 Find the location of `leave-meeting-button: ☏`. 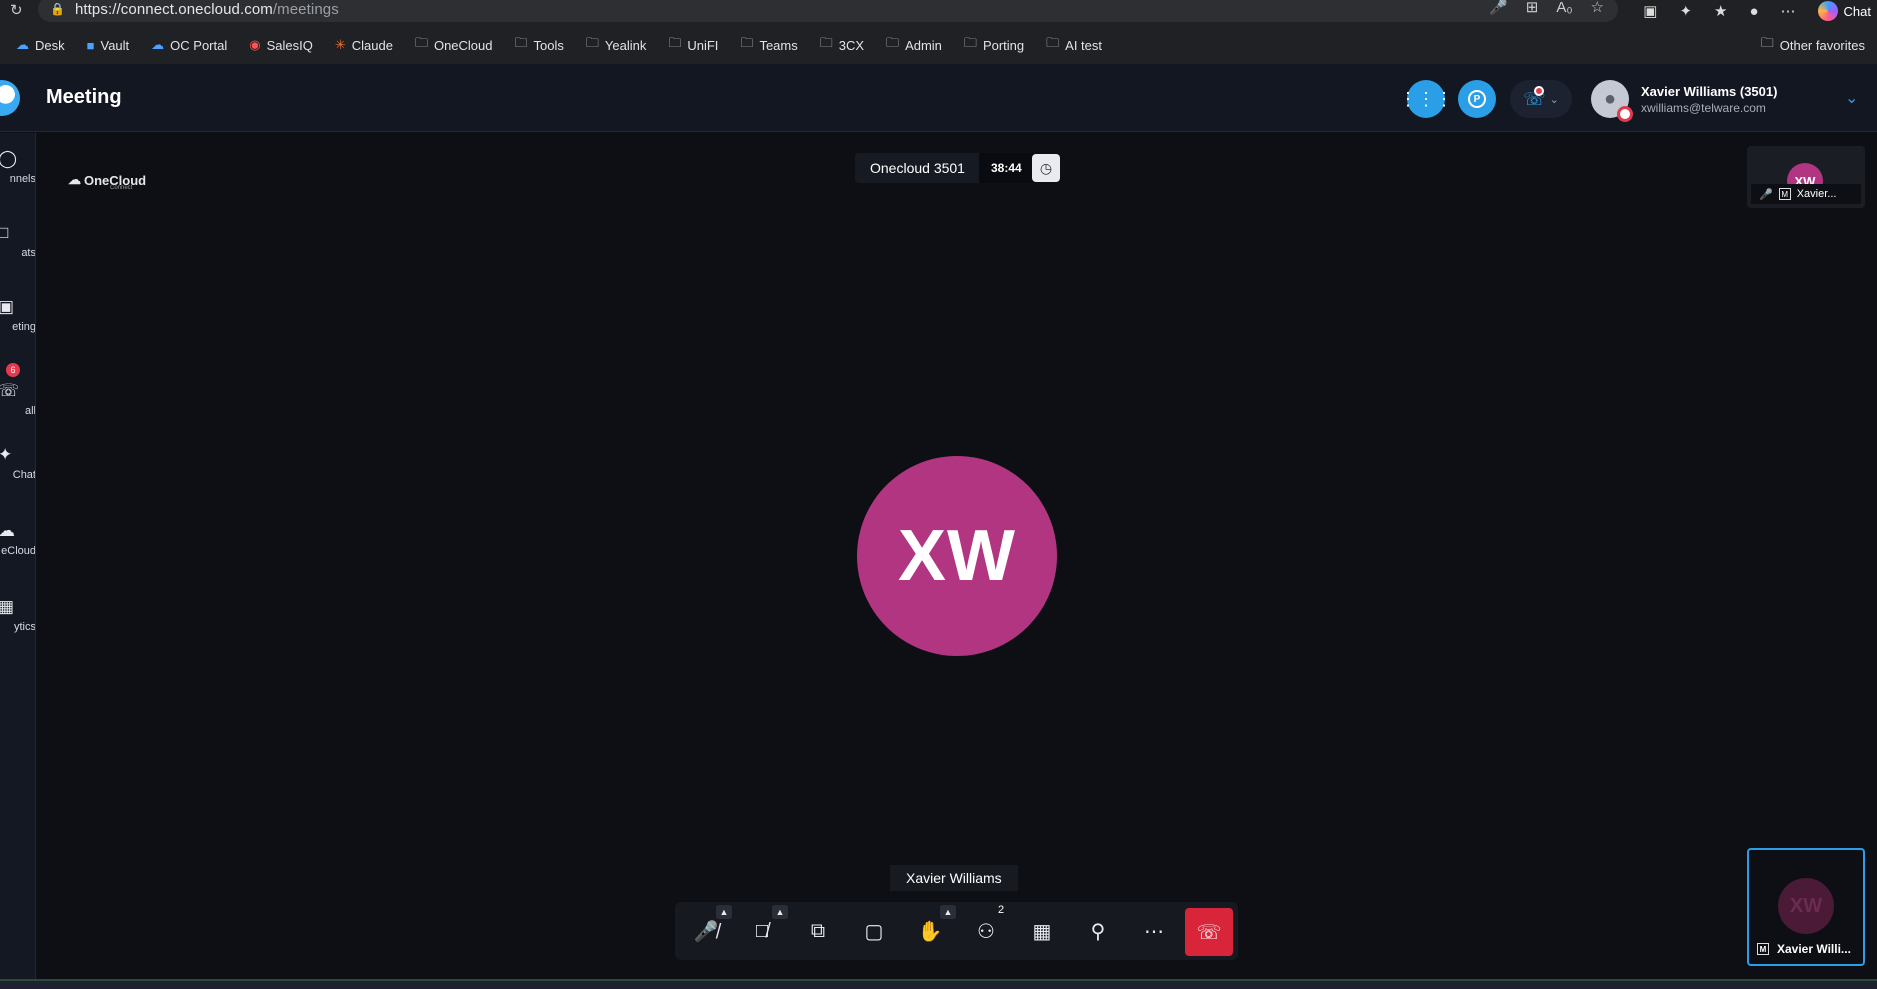

leave-meeting-button: ☏ is located at coordinates (1209, 932).